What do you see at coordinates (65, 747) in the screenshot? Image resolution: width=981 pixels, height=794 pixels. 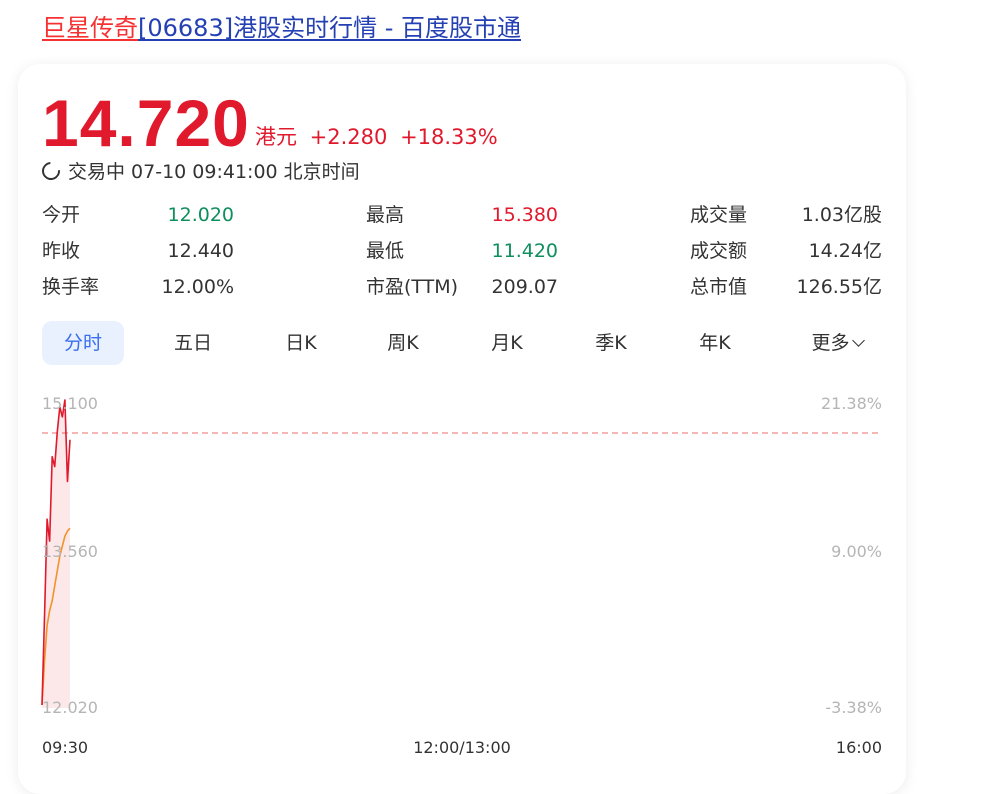 I see `x-tick-open: 09:30` at bounding box center [65, 747].